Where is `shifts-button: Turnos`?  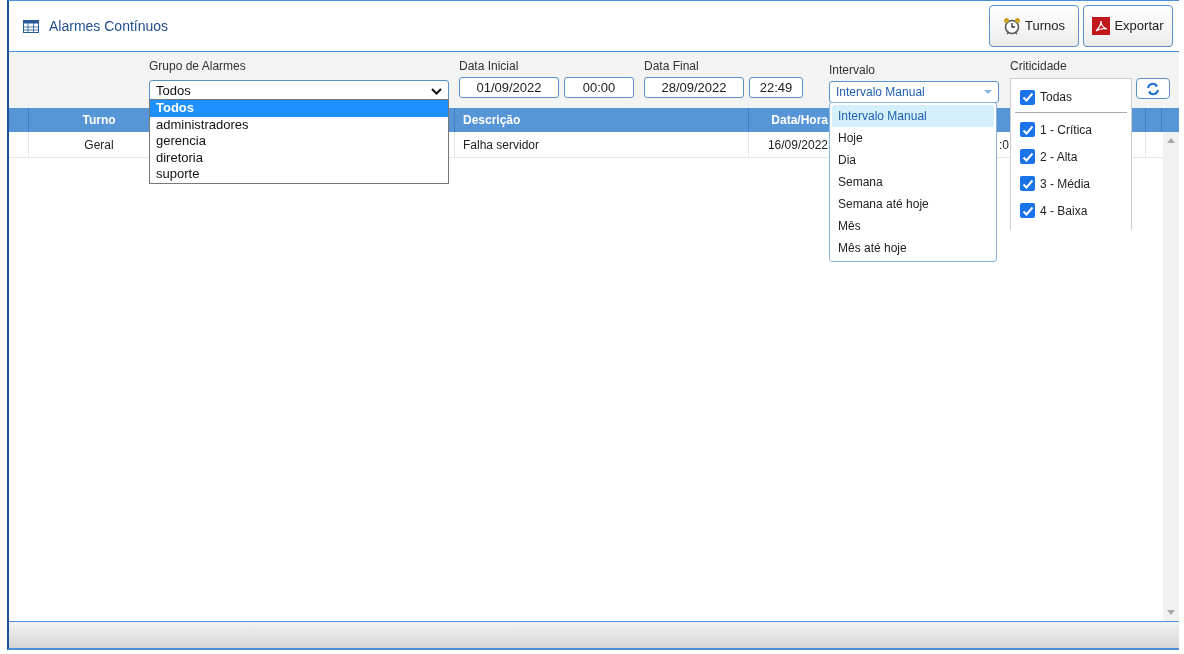
shifts-button: Turnos is located at coordinates (1034, 26).